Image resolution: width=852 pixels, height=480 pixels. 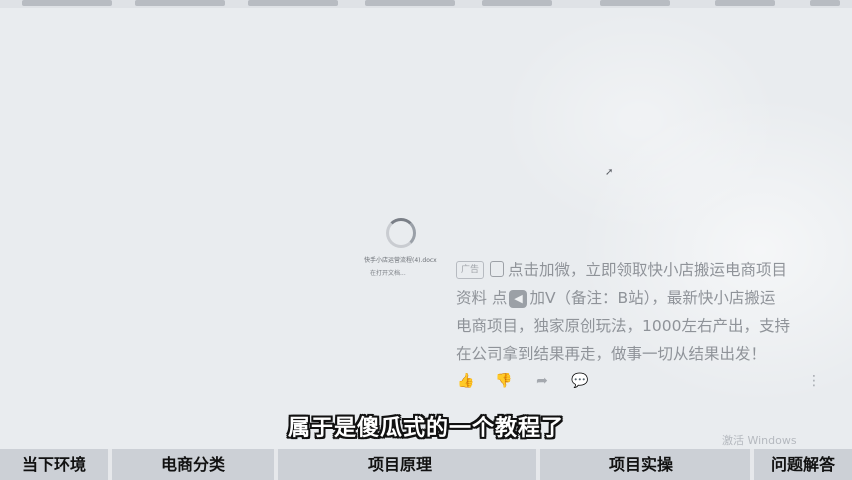 What do you see at coordinates (803, 464) in the screenshot?
I see `nav-item-qa: 问题解答` at bounding box center [803, 464].